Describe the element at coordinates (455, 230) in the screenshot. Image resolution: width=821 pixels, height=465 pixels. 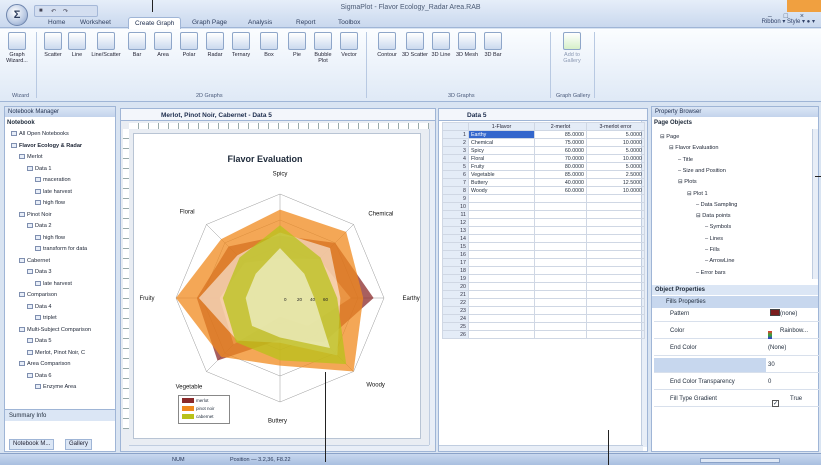
I see `row-number: 13` at that location.